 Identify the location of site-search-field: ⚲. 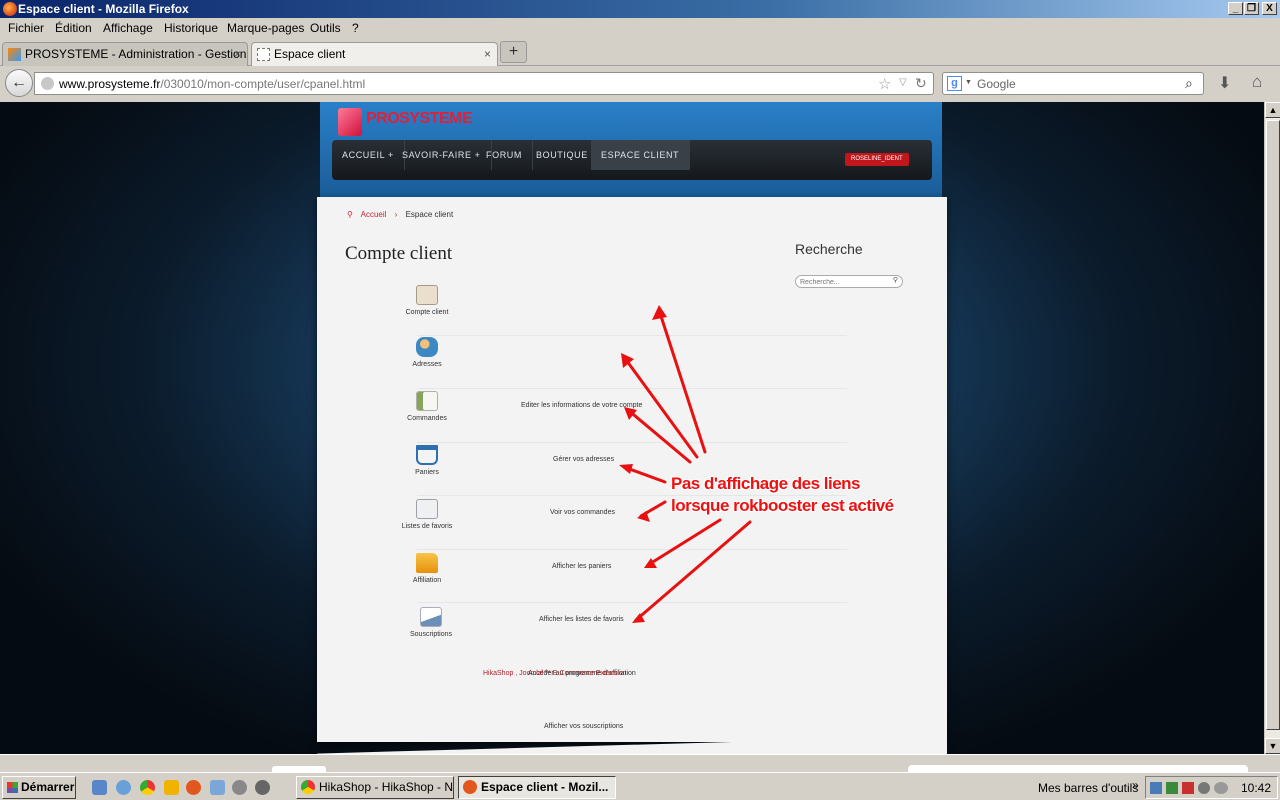
(849, 281).